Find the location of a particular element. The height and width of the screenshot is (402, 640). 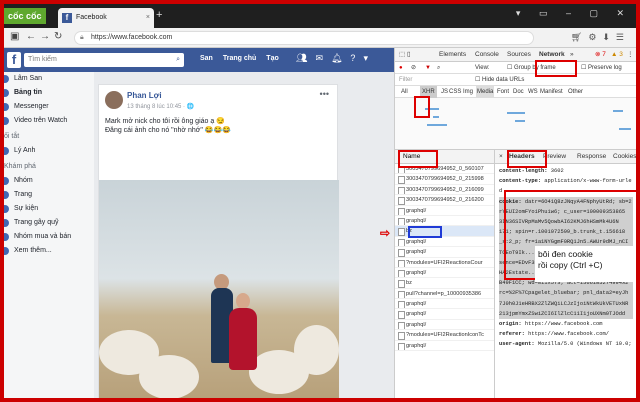

header-row: rc=%2F%7Cpagelet_bluebar; pnl_data2=eyJh is located at coordinates (566, 293).